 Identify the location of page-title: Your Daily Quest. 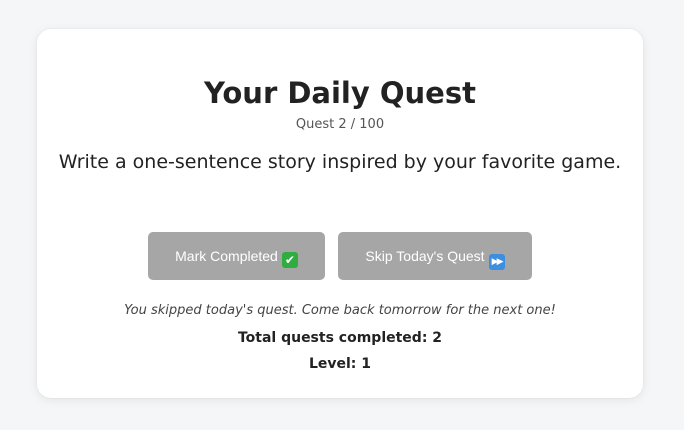
(340, 93).